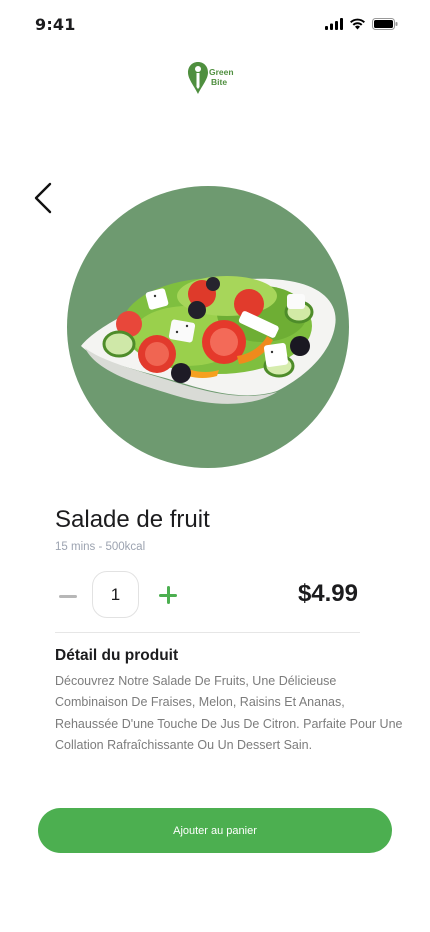 This screenshot has height=932, width=430. Describe the element at coordinates (215, 830) in the screenshot. I see `add-to-cart-button: Ajouter au panier` at that location.